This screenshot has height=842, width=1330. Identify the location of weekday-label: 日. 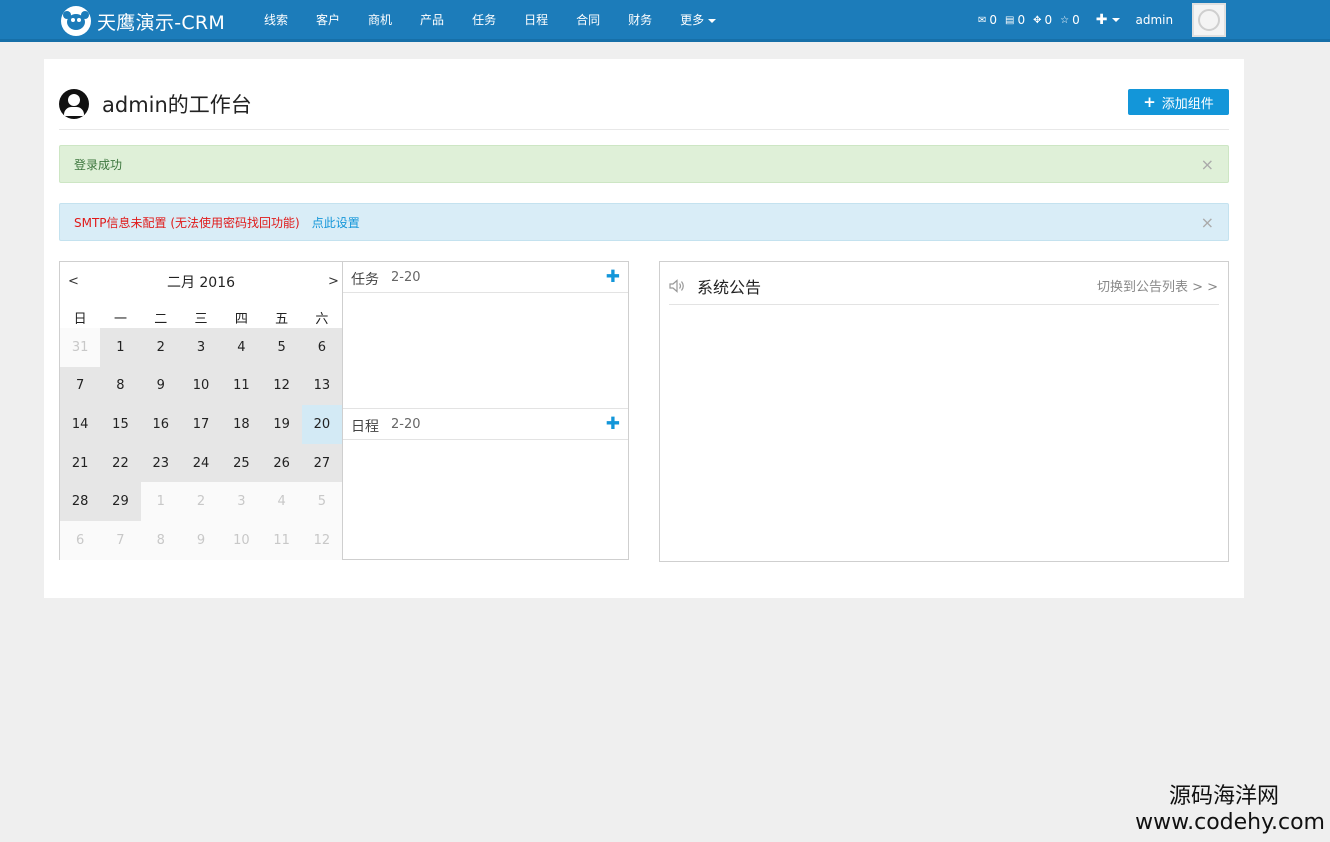
(80, 319).